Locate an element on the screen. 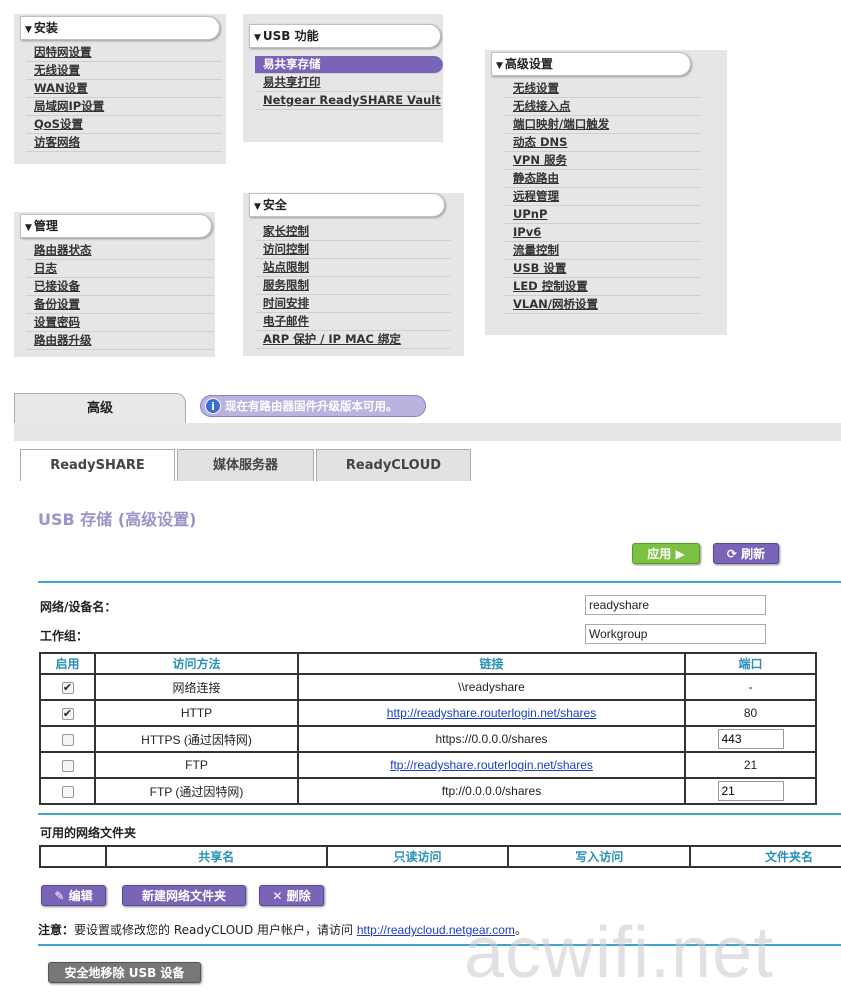 The width and height of the screenshot is (841, 999). menu-item-advanced_setup-12: VLAN/网桥设置 is located at coordinates (603, 305).